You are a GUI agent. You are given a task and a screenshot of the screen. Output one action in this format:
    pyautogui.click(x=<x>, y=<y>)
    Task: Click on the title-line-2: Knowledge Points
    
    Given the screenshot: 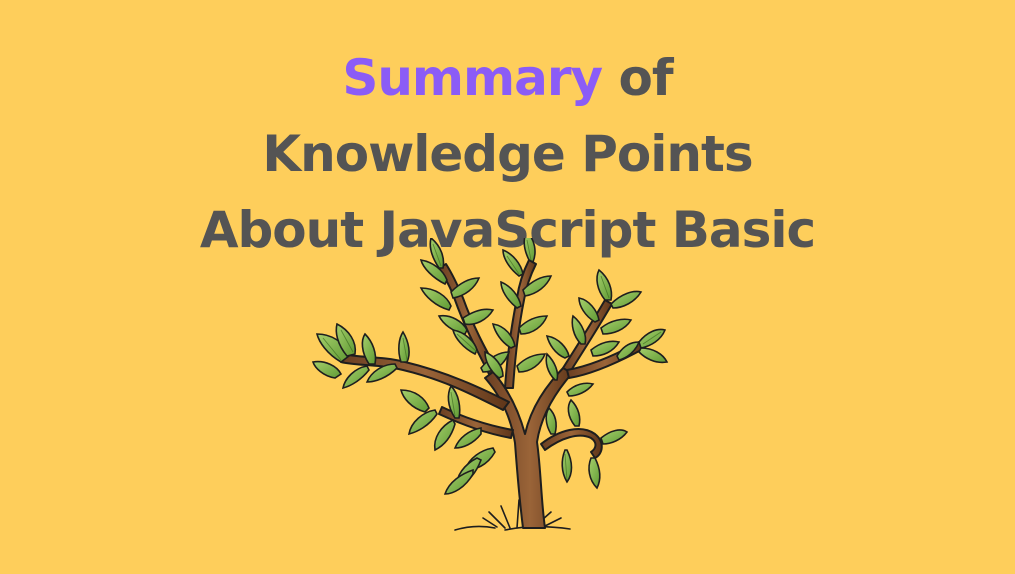 What is the action you would take?
    pyautogui.click(x=507, y=154)
    